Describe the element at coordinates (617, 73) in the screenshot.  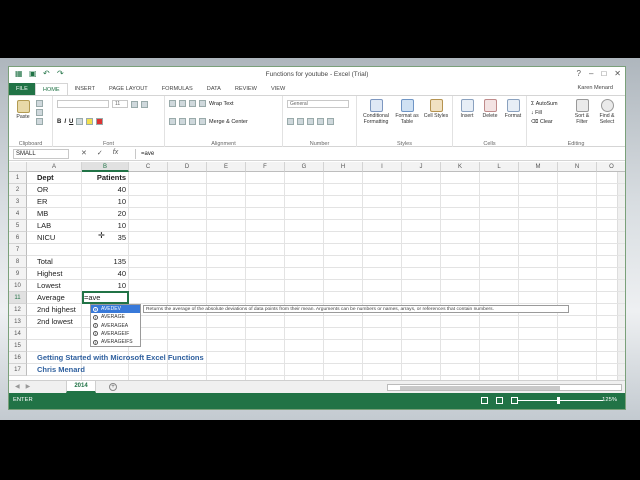
I see `close-icon: ✕` at that location.